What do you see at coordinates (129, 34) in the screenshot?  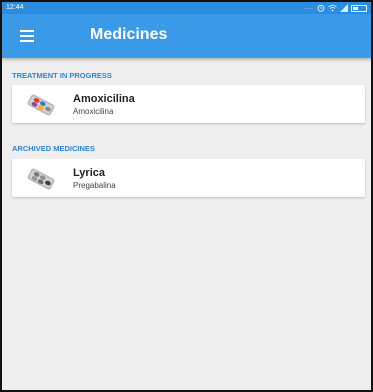 I see `page-title: Medicines` at bounding box center [129, 34].